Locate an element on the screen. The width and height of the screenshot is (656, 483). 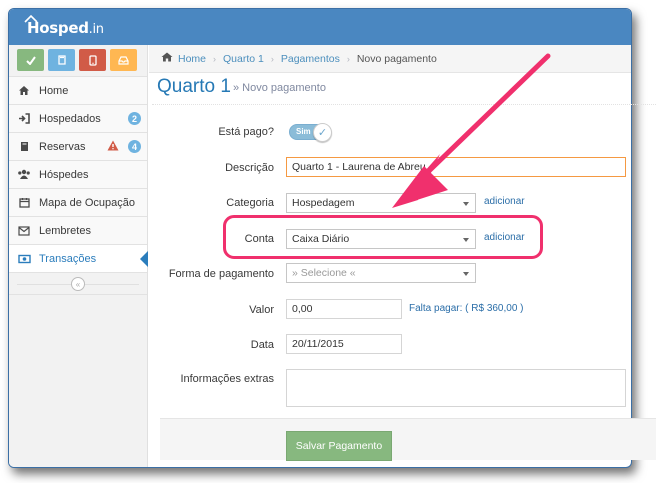
breadcrumb-quarto: Quarto 1 is located at coordinates (243, 59).